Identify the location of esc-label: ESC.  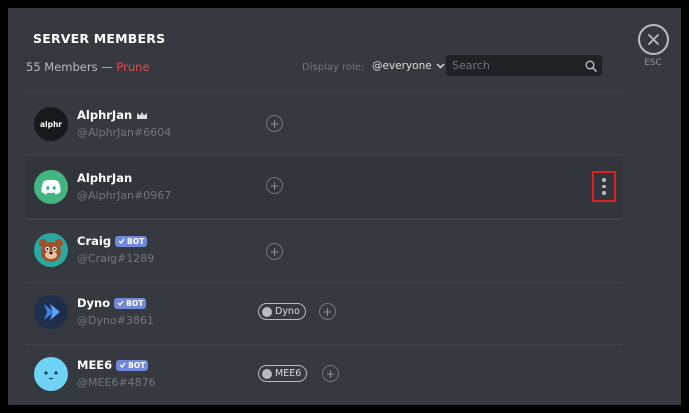
(653, 63).